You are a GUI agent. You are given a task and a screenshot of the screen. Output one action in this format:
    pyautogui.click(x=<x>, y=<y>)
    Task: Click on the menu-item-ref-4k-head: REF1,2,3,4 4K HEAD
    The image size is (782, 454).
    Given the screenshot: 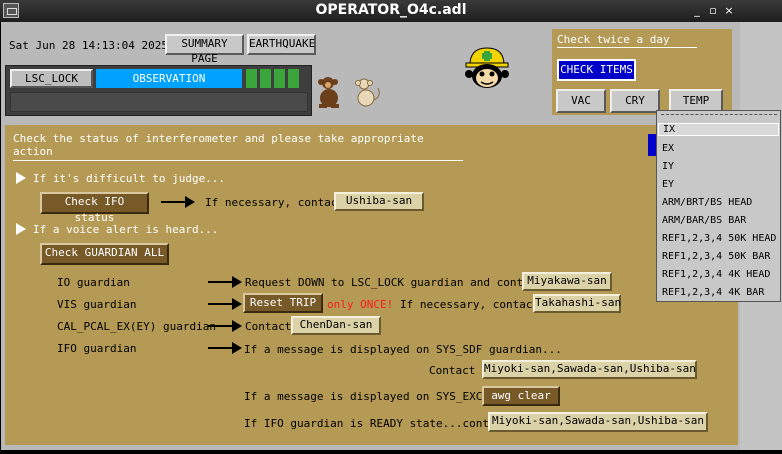 What is the action you would take?
    pyautogui.click(x=716, y=274)
    